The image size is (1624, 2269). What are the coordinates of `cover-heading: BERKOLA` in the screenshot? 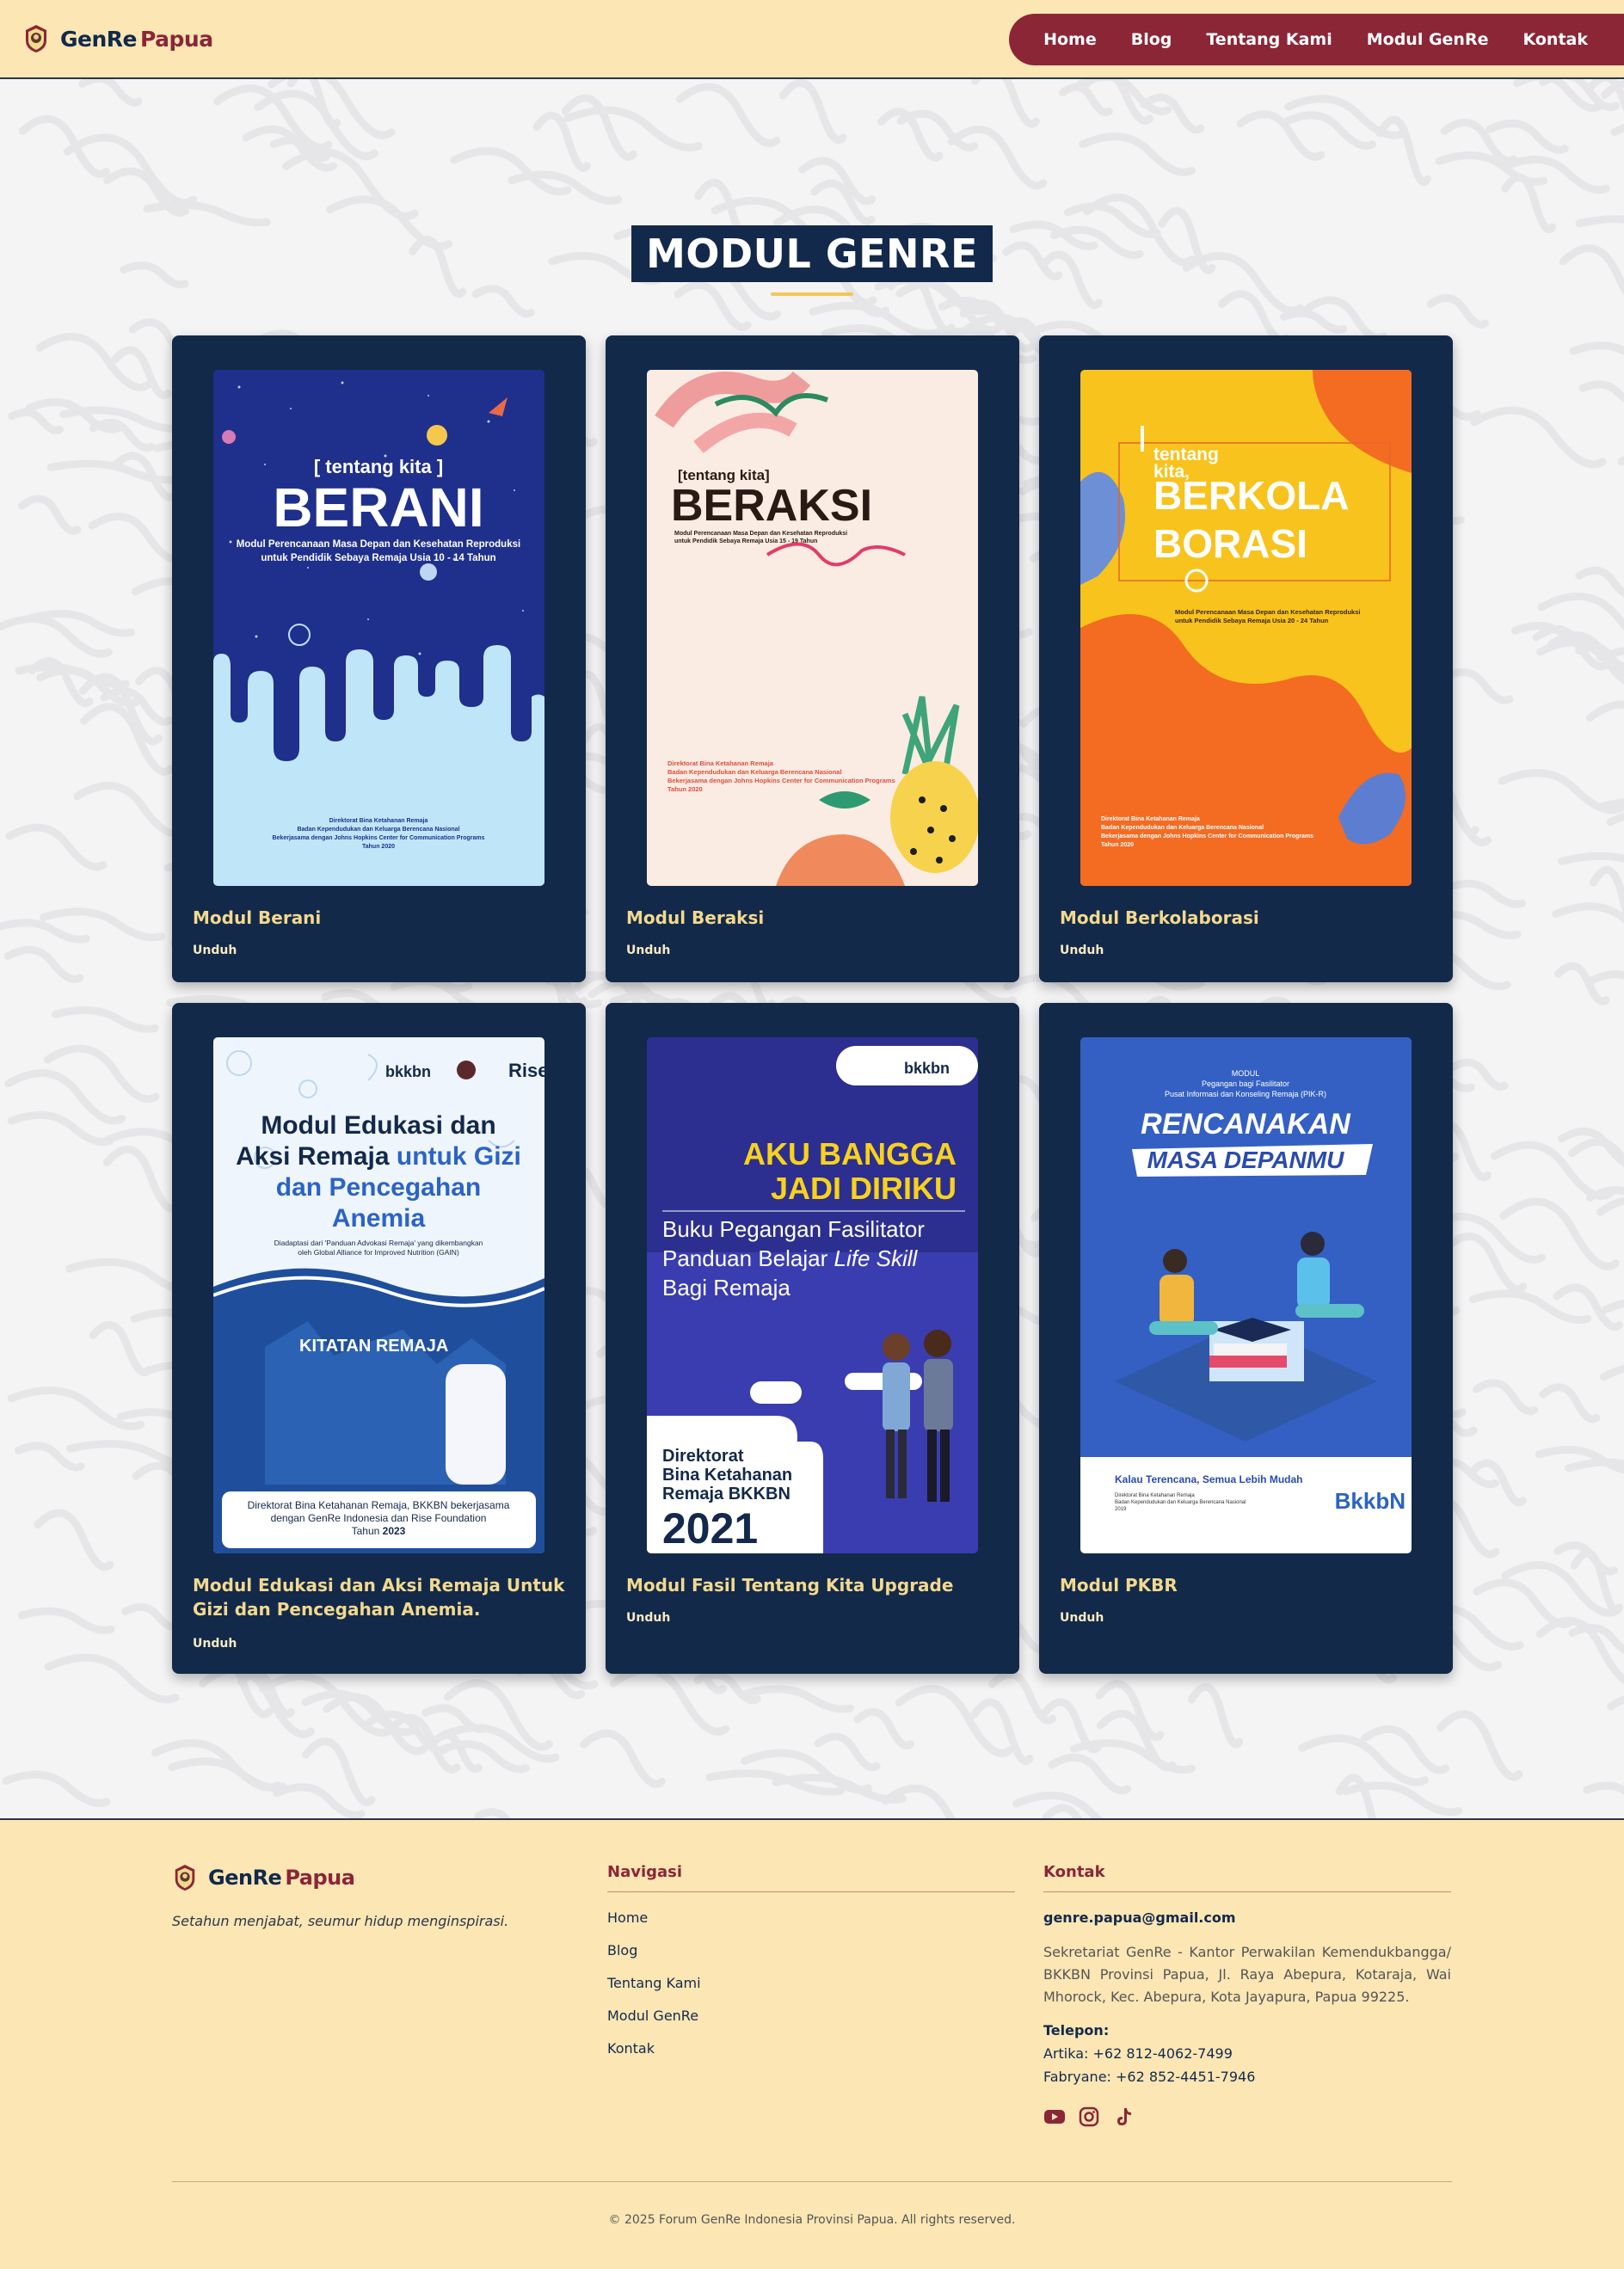 It's located at (1251, 495).